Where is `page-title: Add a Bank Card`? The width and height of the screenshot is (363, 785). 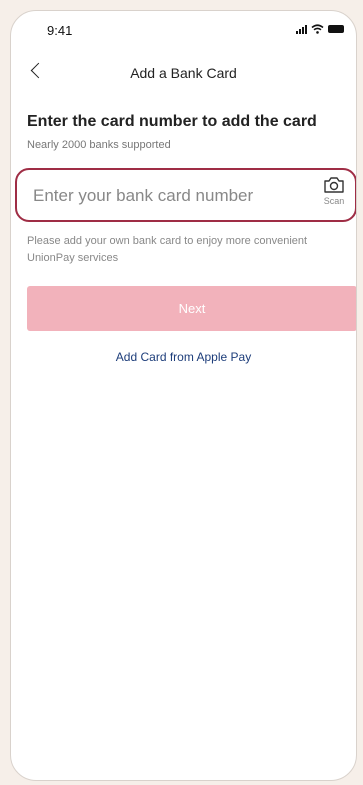 page-title: Add a Bank Card is located at coordinates (183, 73).